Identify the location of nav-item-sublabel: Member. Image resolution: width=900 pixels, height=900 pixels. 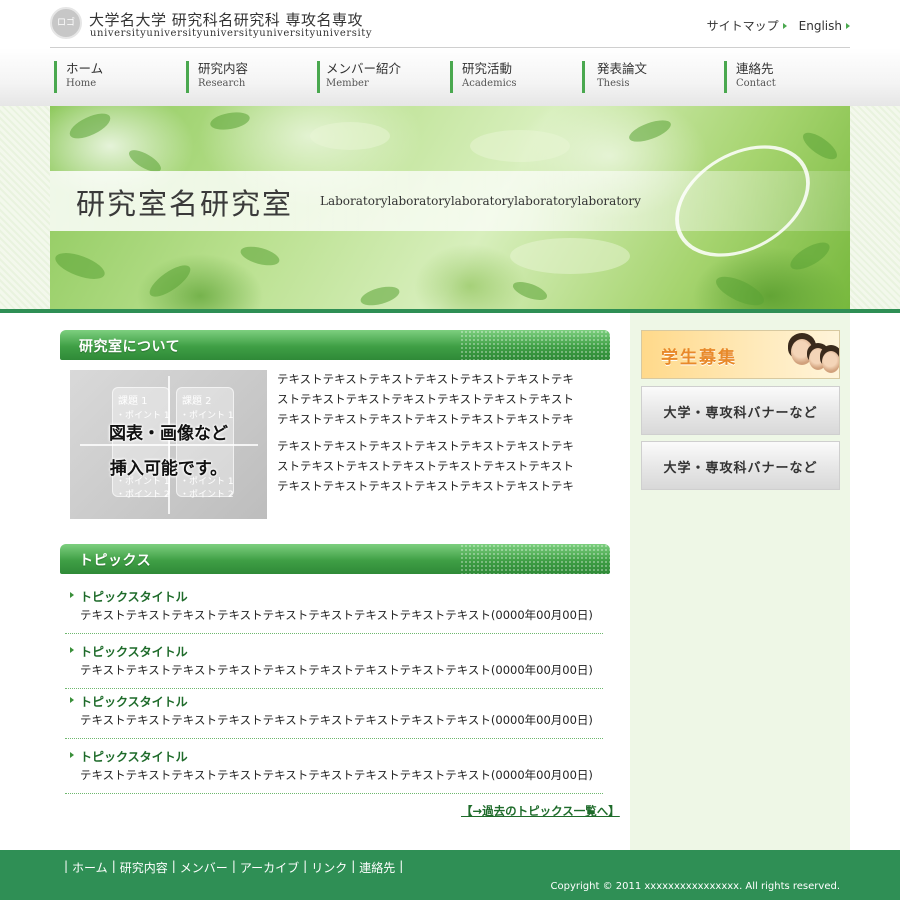
(347, 83).